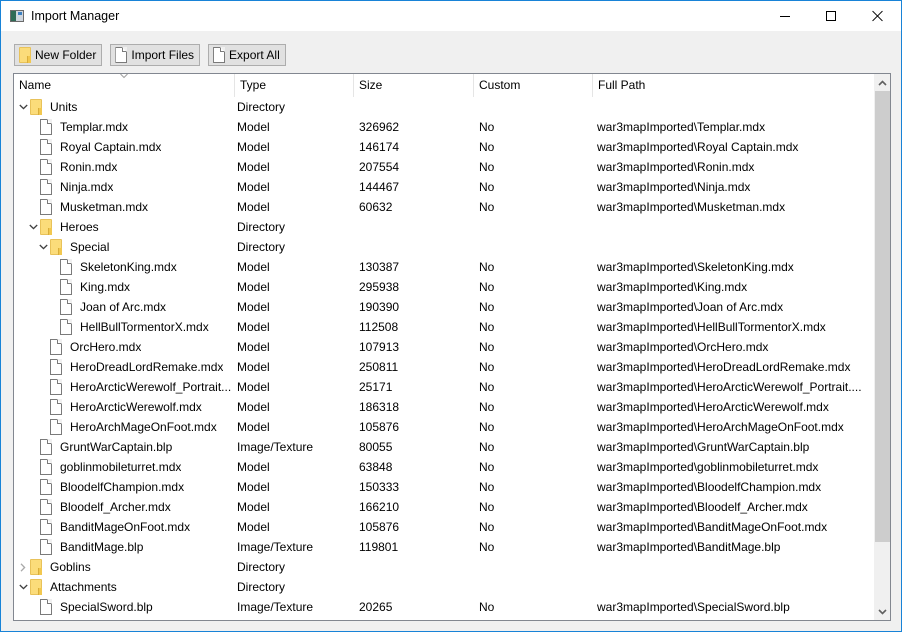  I want to click on scroll-down-button, so click(882, 611).